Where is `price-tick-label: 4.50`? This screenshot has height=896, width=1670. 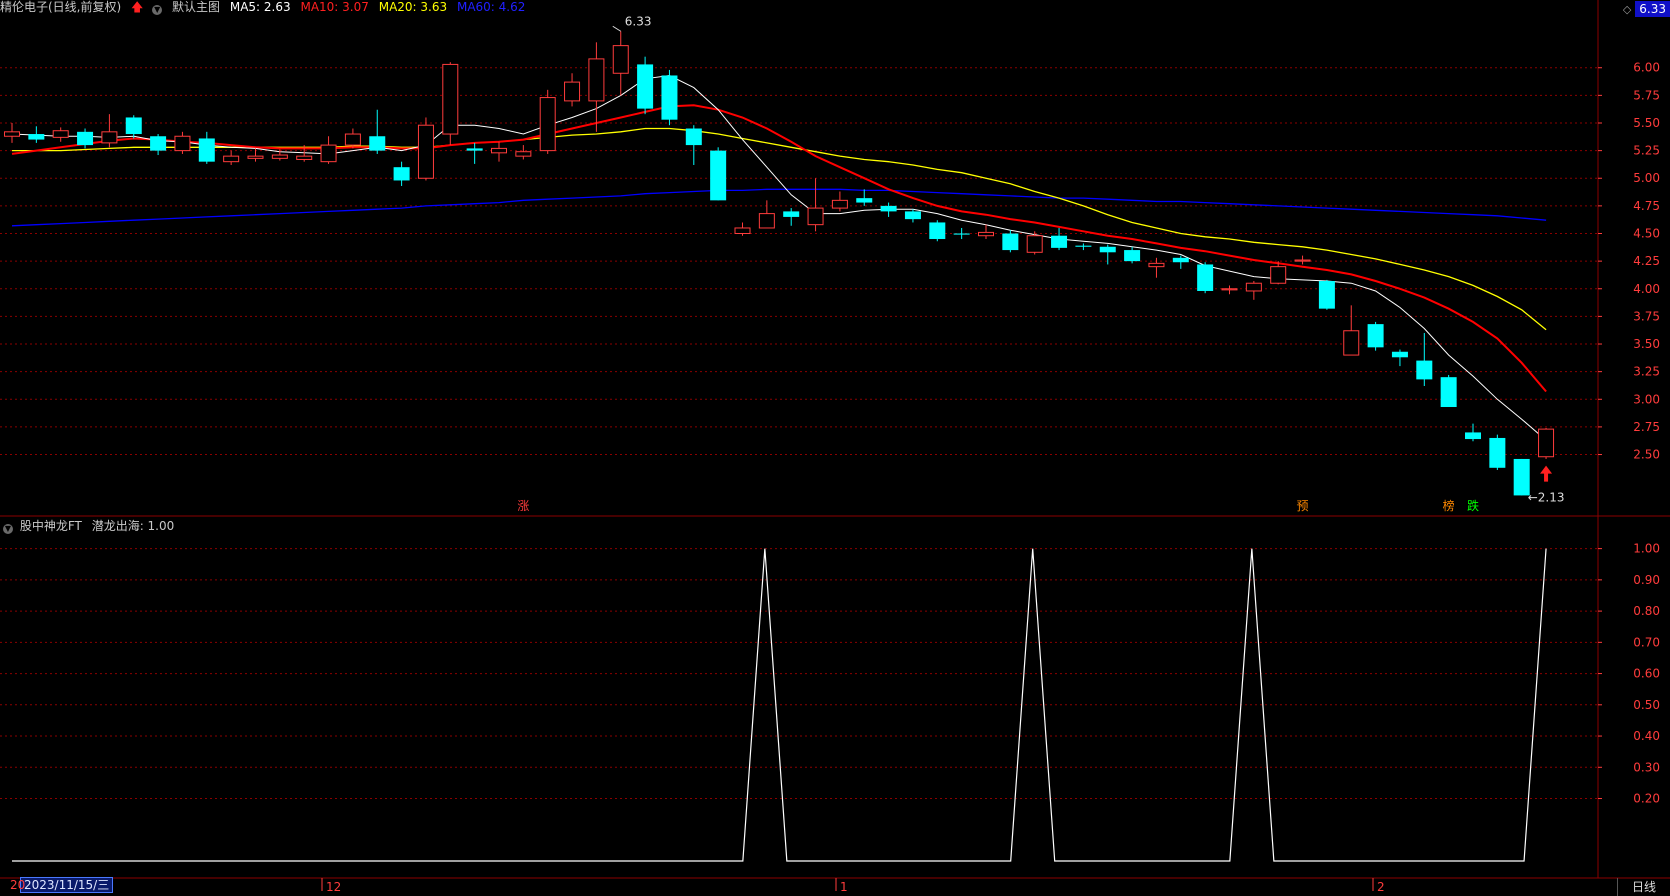 price-tick-label: 4.50 is located at coordinates (1646, 234).